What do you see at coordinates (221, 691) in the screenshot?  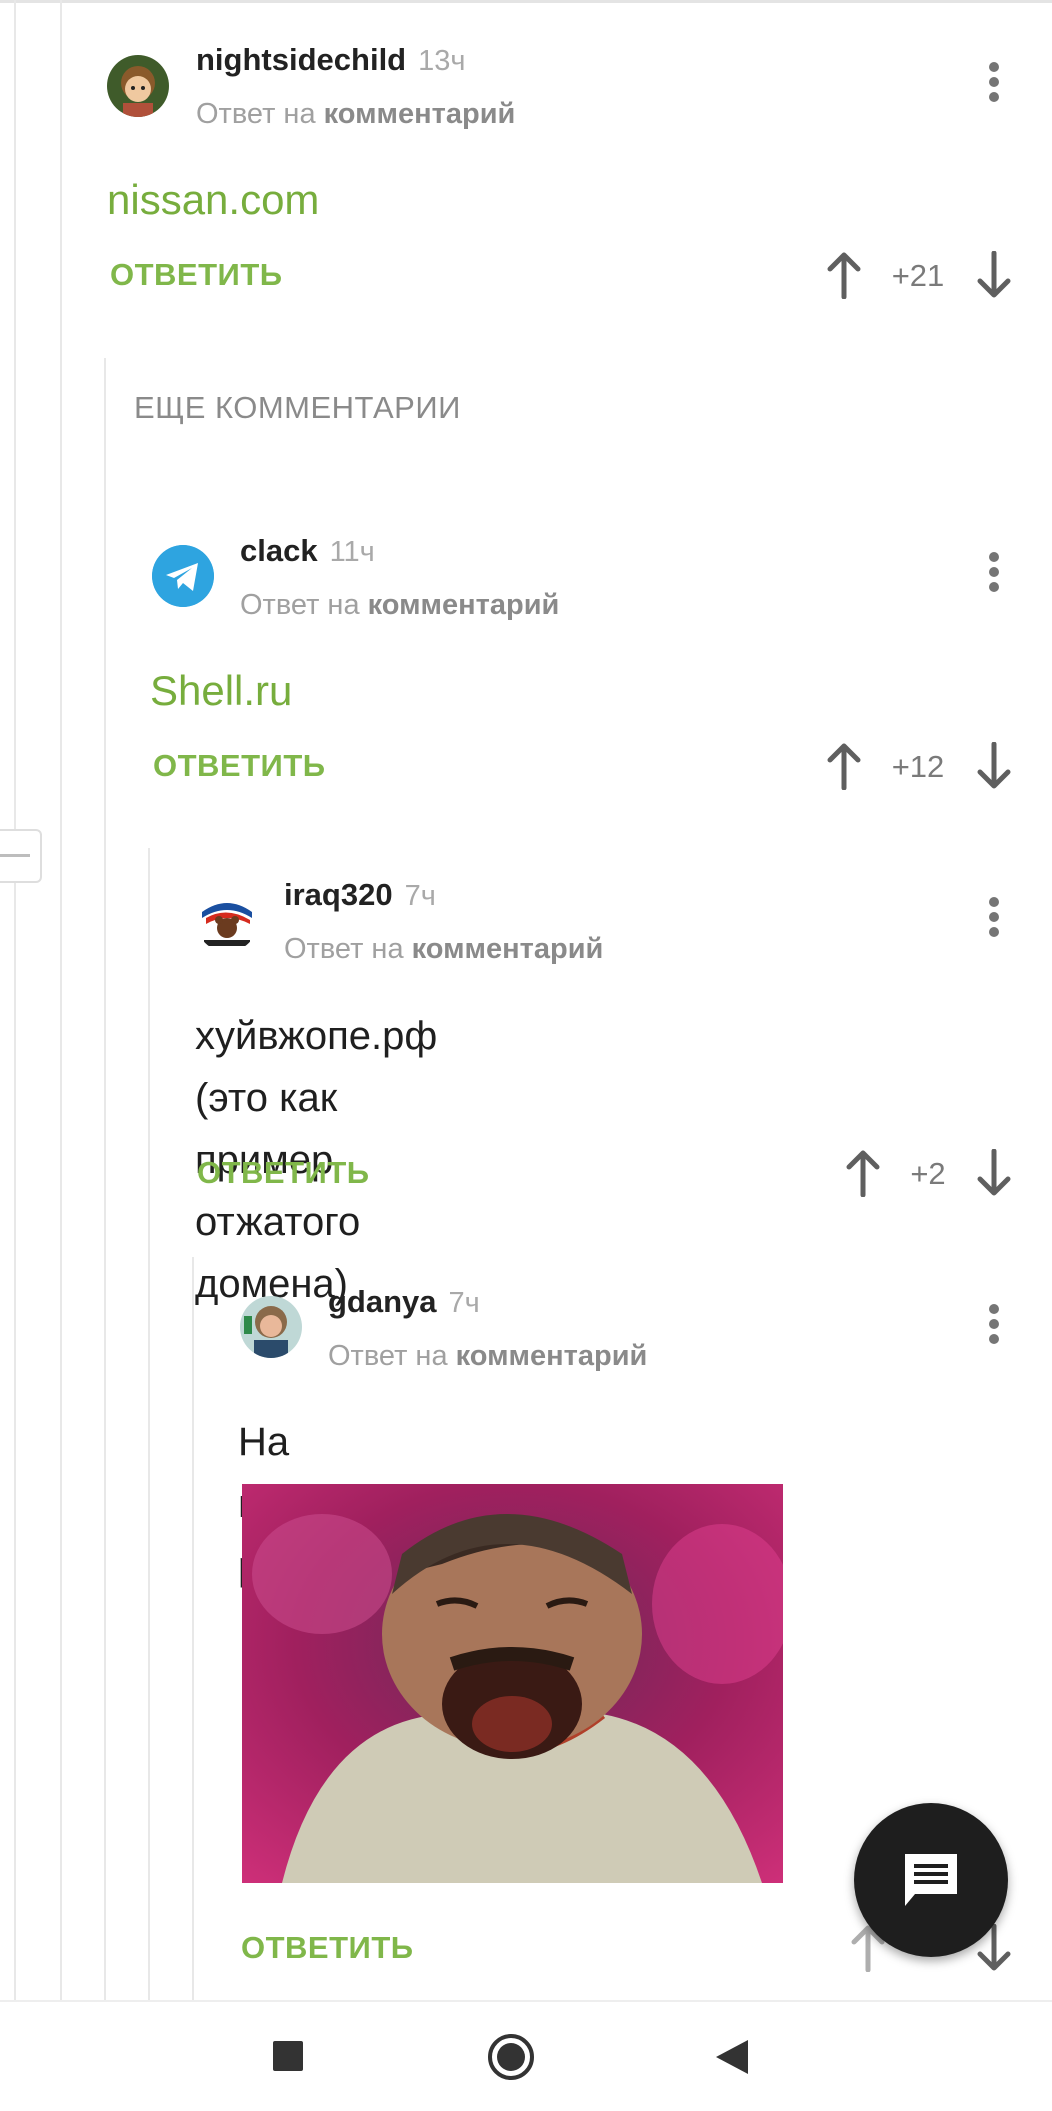 I see `comment-link: Shell.ru` at bounding box center [221, 691].